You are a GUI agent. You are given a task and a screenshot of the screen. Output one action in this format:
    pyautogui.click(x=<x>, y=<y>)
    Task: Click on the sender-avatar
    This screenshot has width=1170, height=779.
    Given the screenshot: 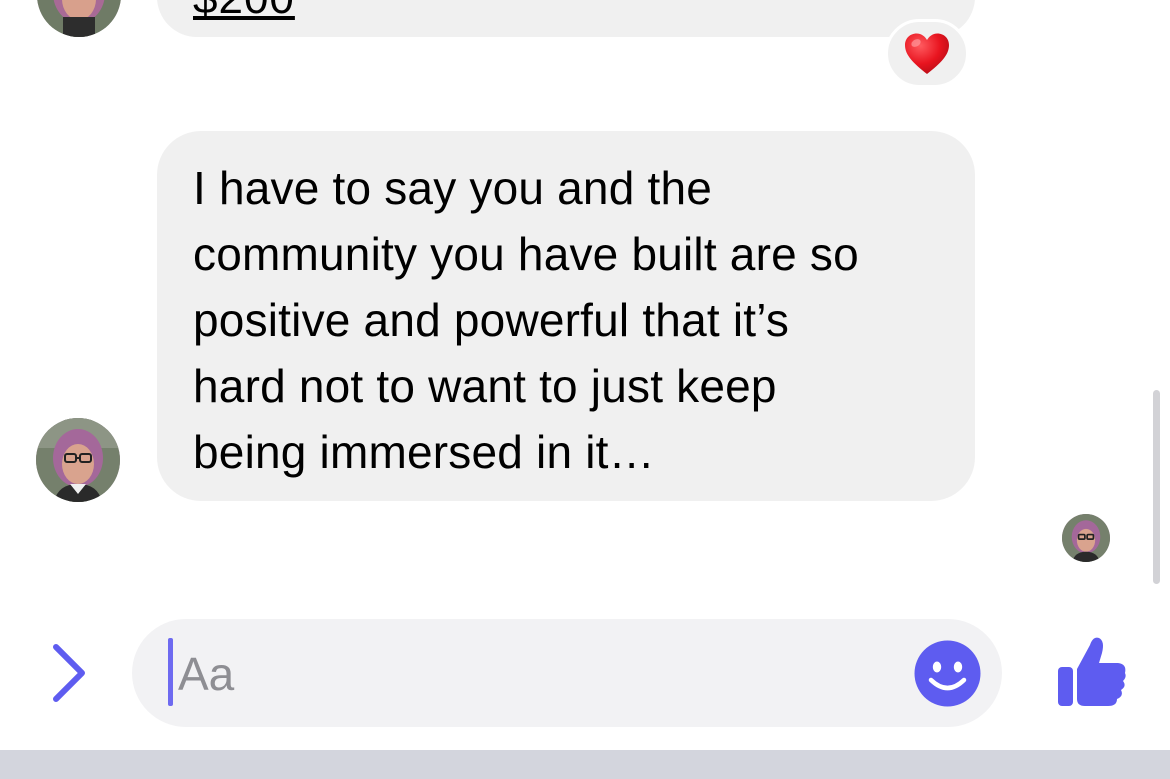 What is the action you would take?
    pyautogui.click(x=78, y=460)
    